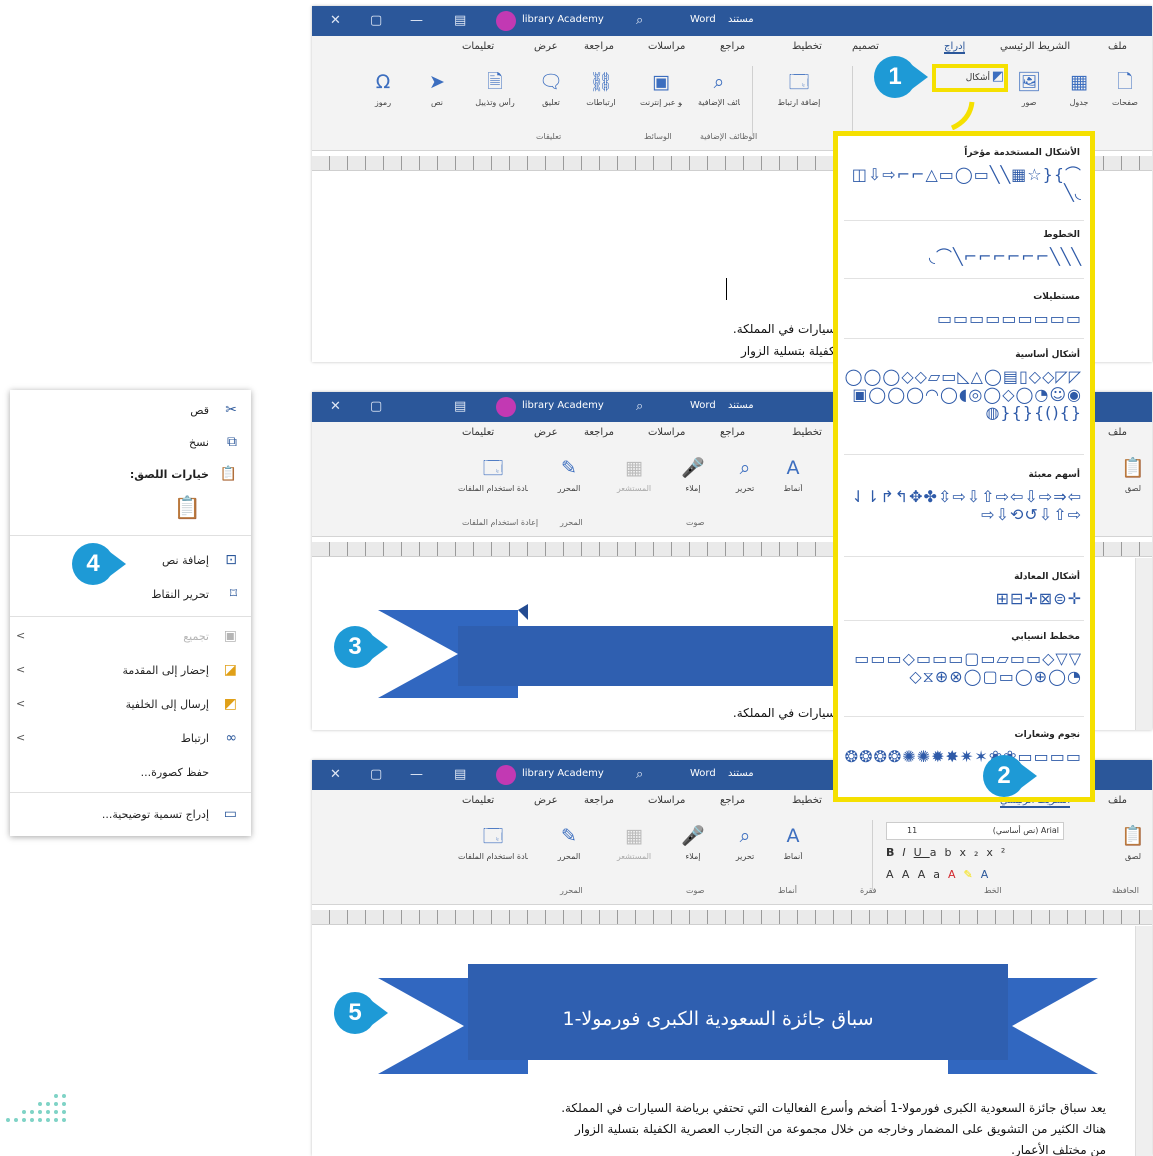 This screenshot has width=1153, height=1156. Describe the element at coordinates (187, 508) in the screenshot. I see `paste-keep-format-icon: 📋` at that location.